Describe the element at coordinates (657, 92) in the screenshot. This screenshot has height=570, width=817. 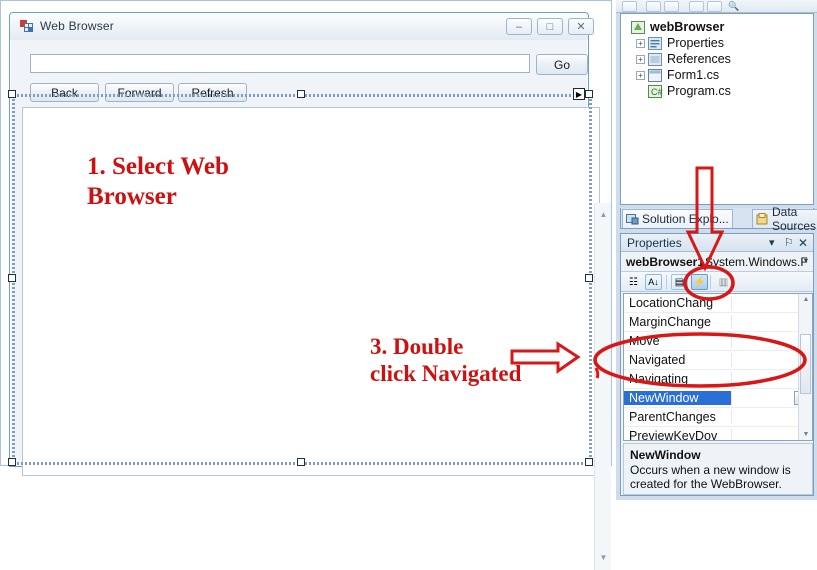
I see `svg-text: C#` at that location.